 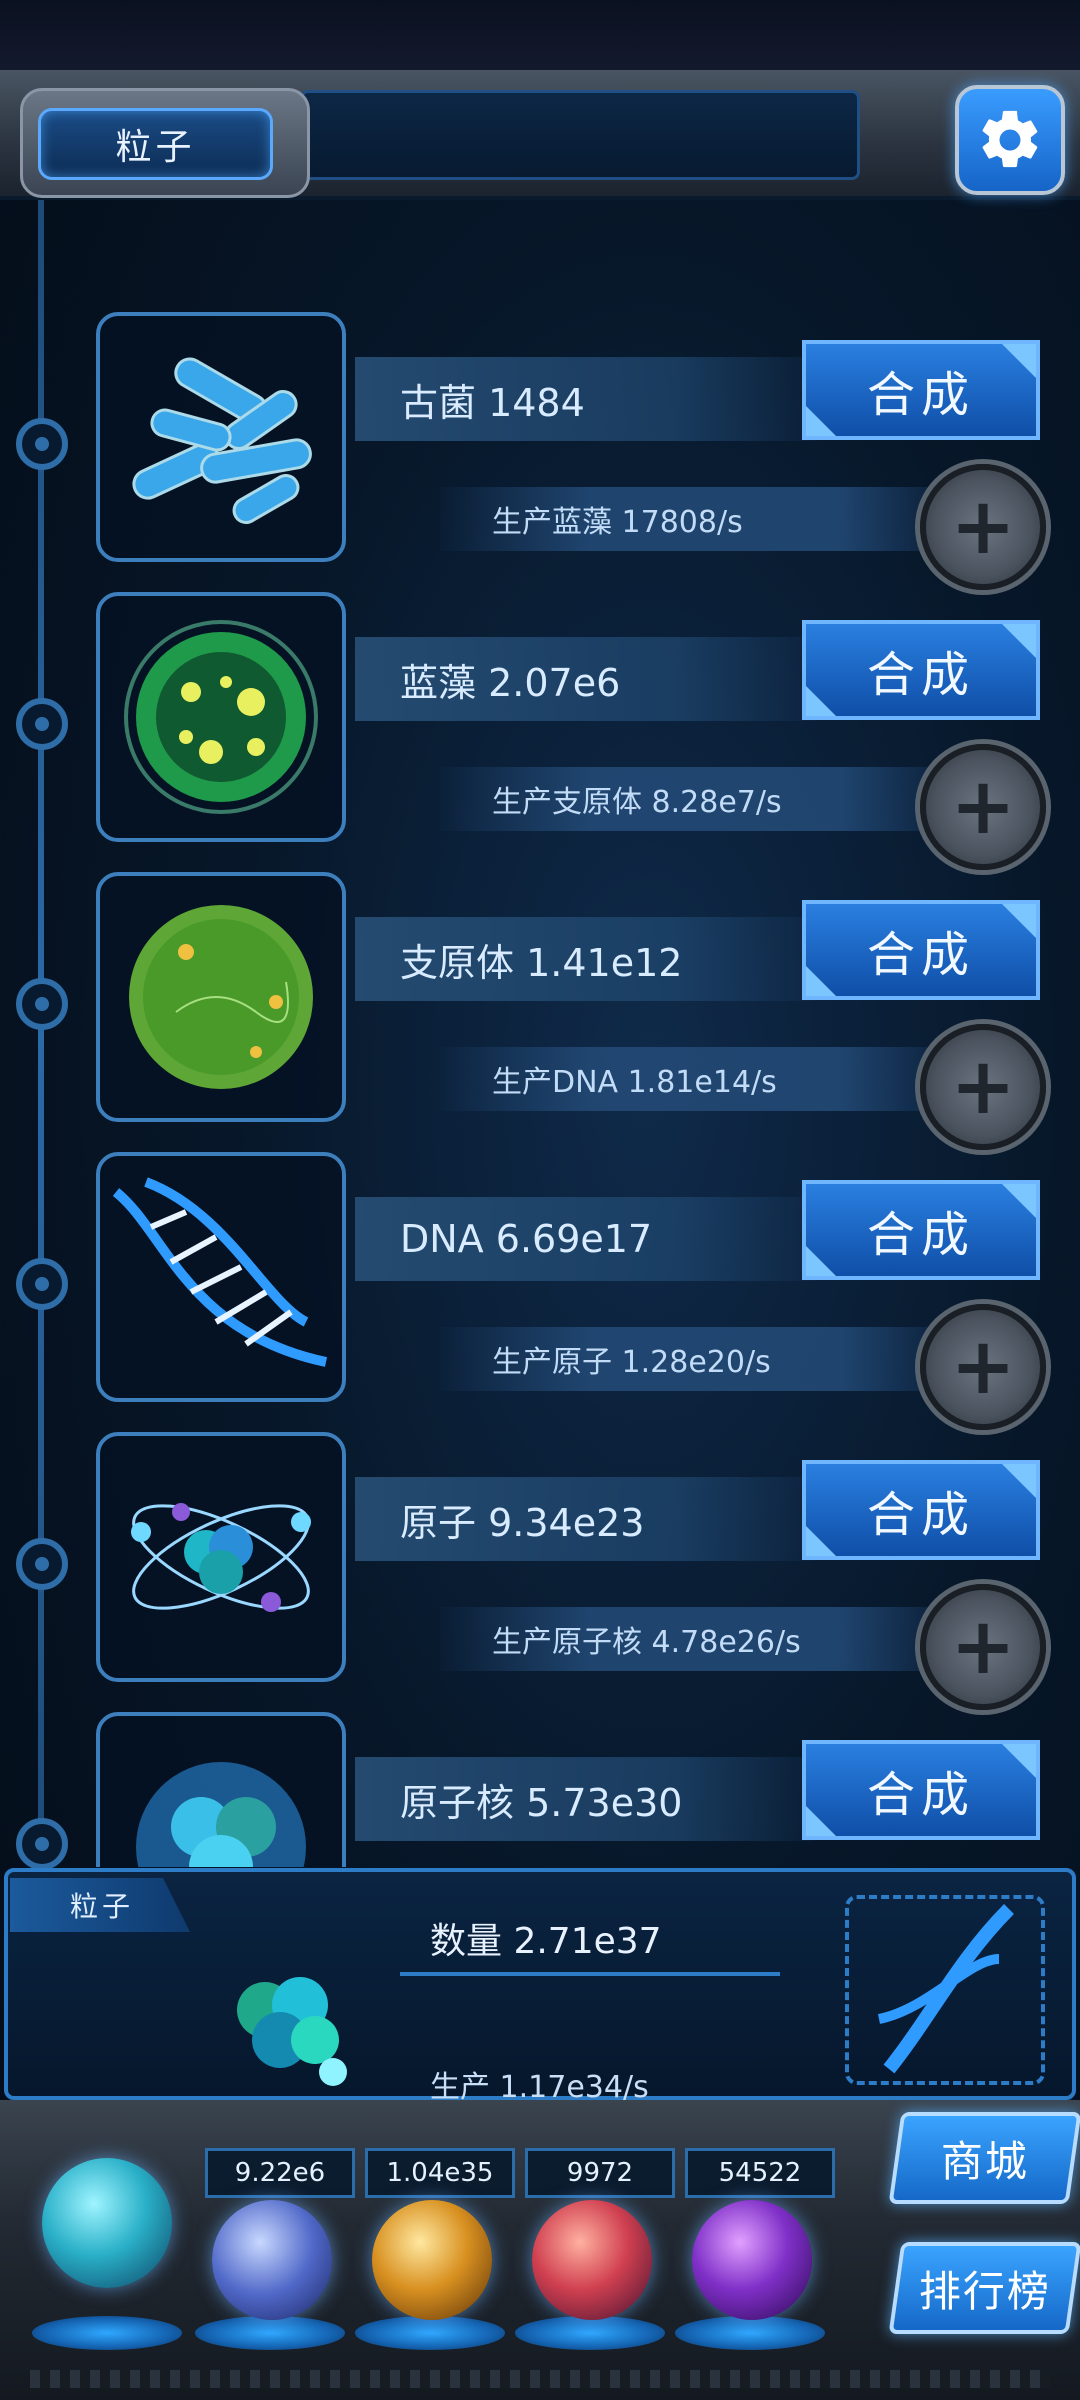 What do you see at coordinates (690, 519) in the screenshot?
I see `item-production: 生产蓝藻 17808/s` at bounding box center [690, 519].